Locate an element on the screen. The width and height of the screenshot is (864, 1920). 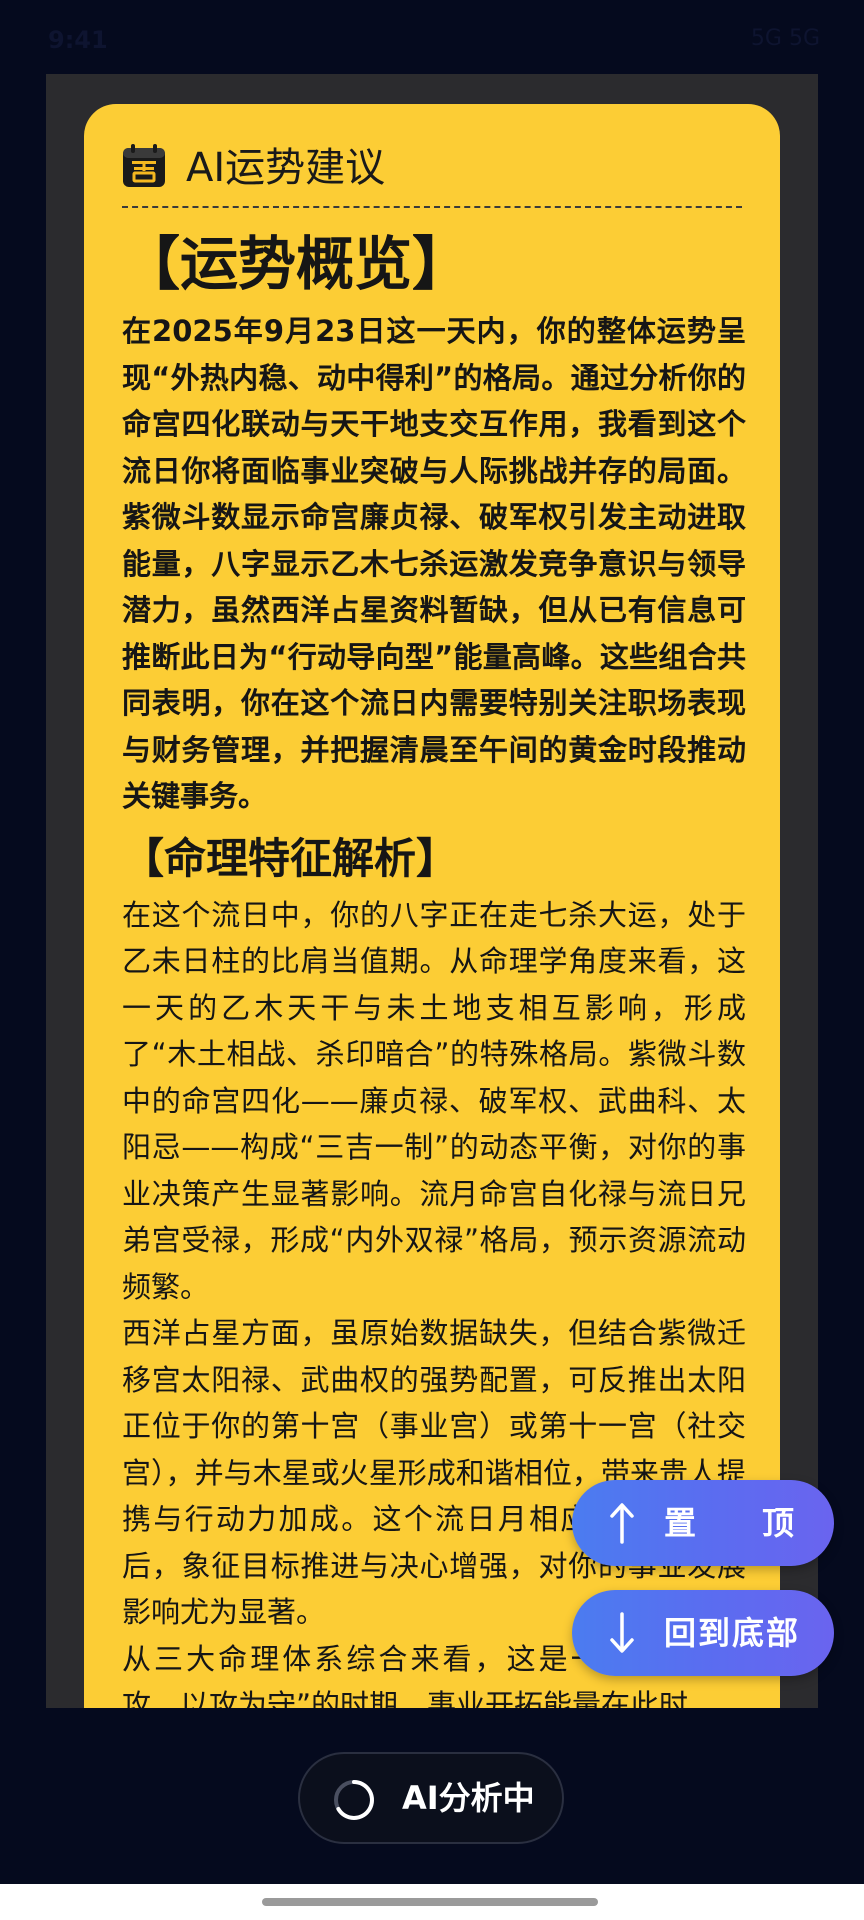
scroll-to-bottom-label: 回到底部 is located at coordinates (732, 1633).